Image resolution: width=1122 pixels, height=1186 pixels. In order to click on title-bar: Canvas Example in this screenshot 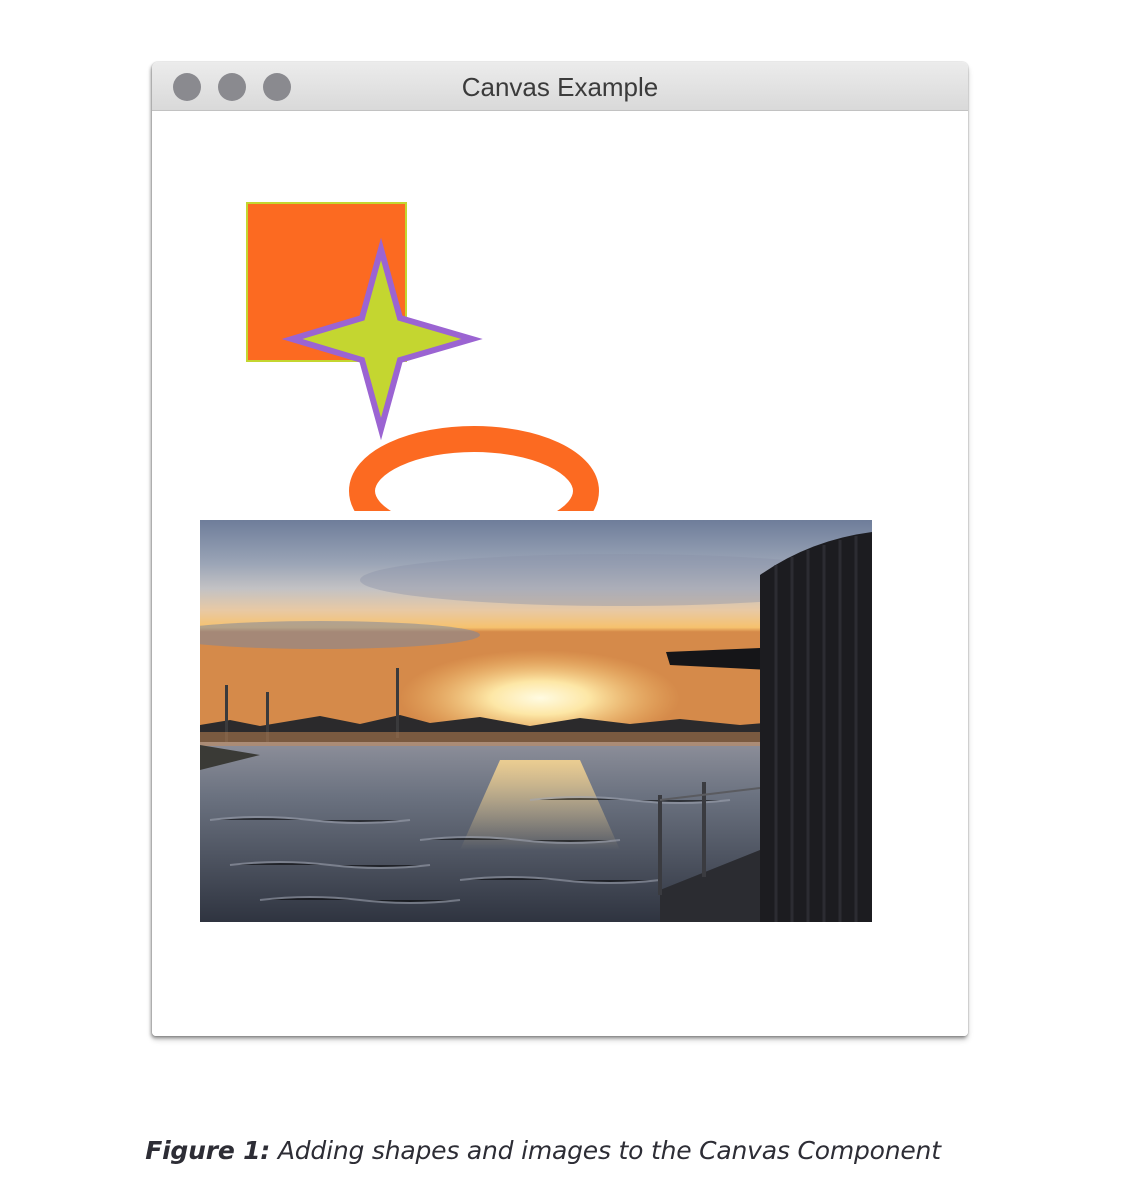, I will do `click(560, 86)`.